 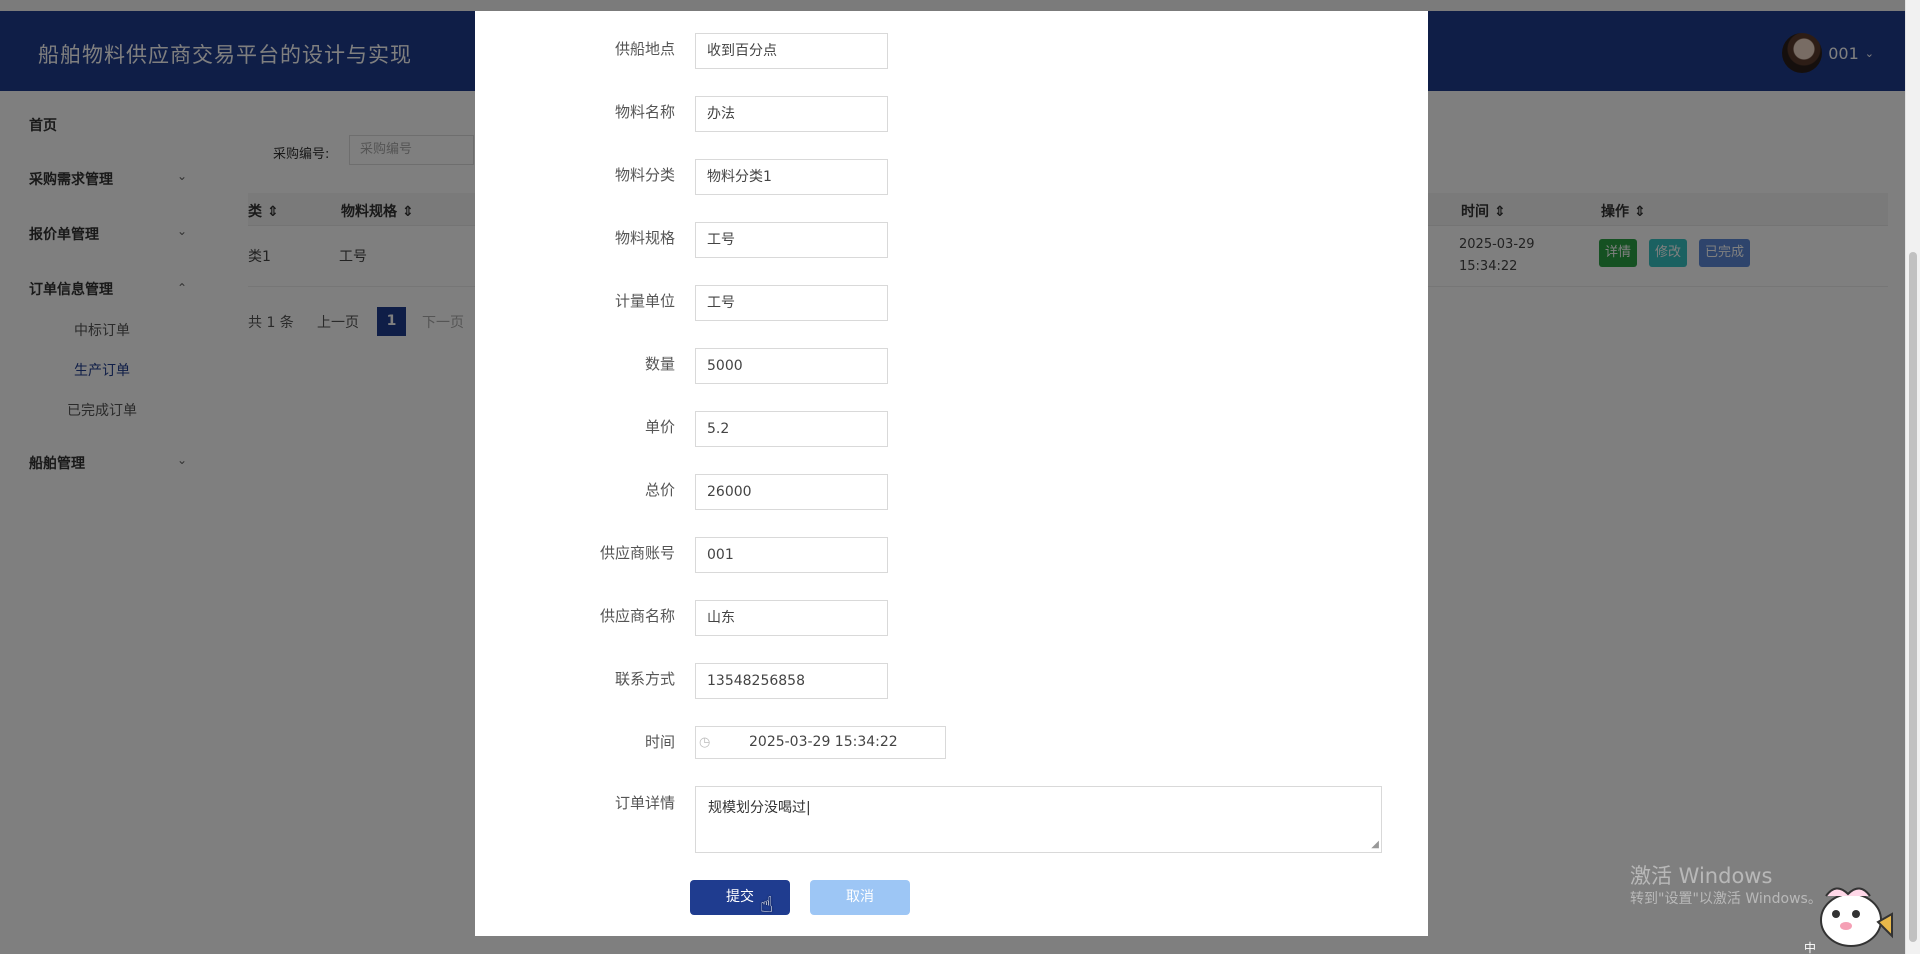 What do you see at coordinates (791, 618) in the screenshot?
I see `supplier-name-input: 山东` at bounding box center [791, 618].